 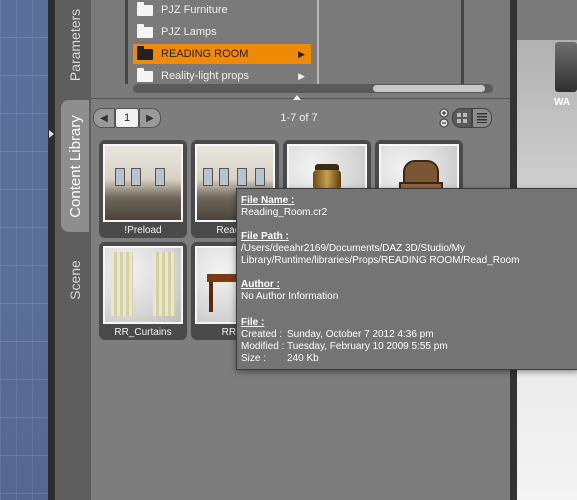 What do you see at coordinates (75, 45) in the screenshot?
I see `tab-parameters: Parameters` at bounding box center [75, 45].